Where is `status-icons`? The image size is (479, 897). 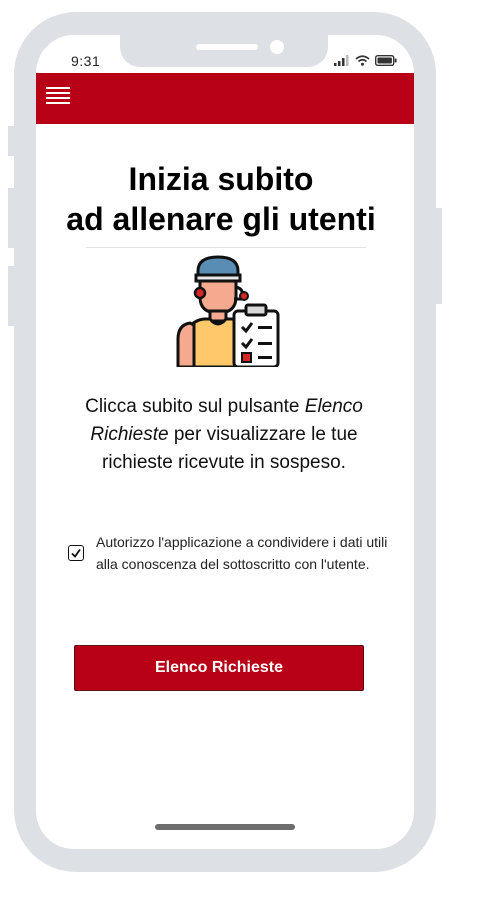
status-icons is located at coordinates (365, 60).